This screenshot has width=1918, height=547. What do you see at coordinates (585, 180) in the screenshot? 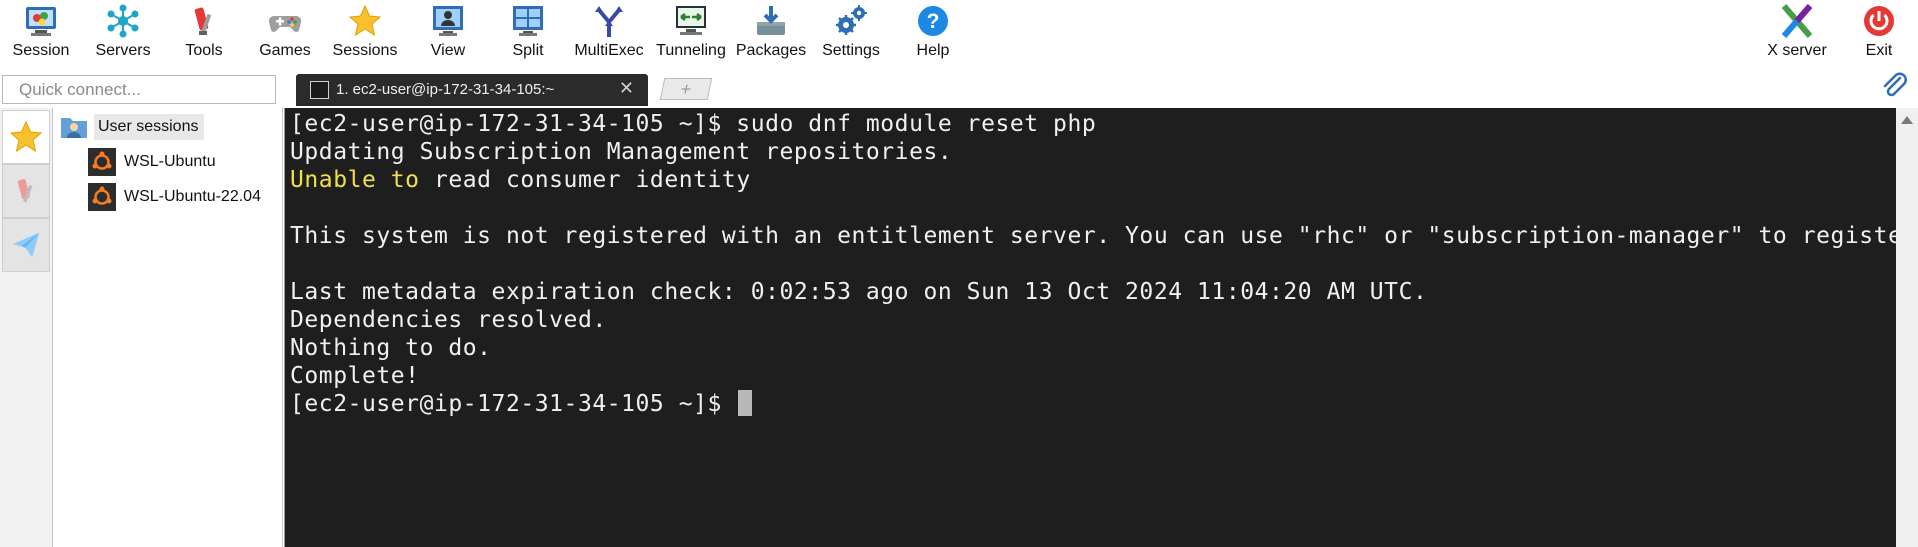
I see `warning-rest: read consumer identity` at bounding box center [585, 180].